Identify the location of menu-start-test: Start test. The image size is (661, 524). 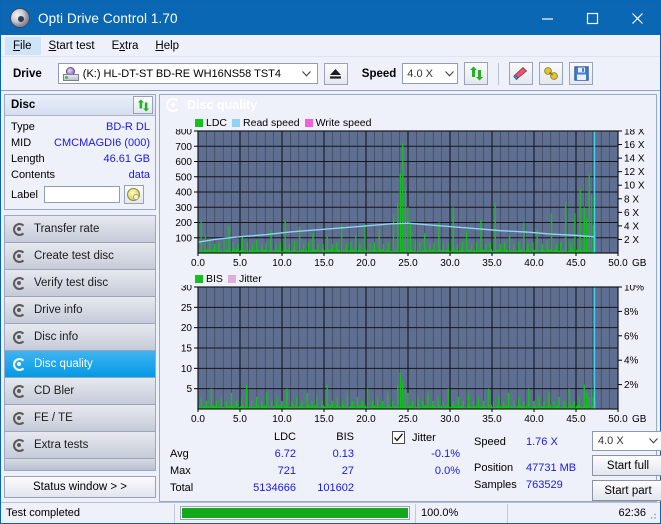
(72, 46).